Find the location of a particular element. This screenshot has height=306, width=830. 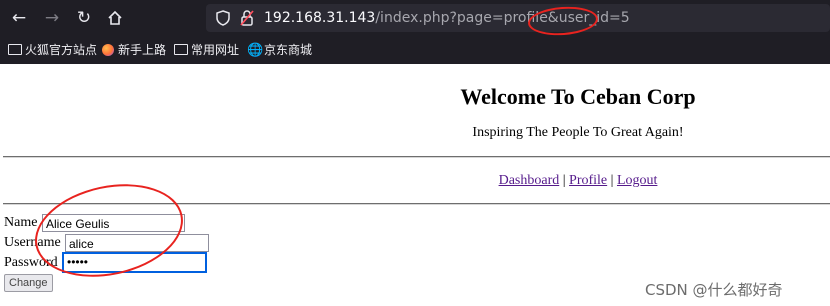

reload-icon: ↻ is located at coordinates (84, 18).